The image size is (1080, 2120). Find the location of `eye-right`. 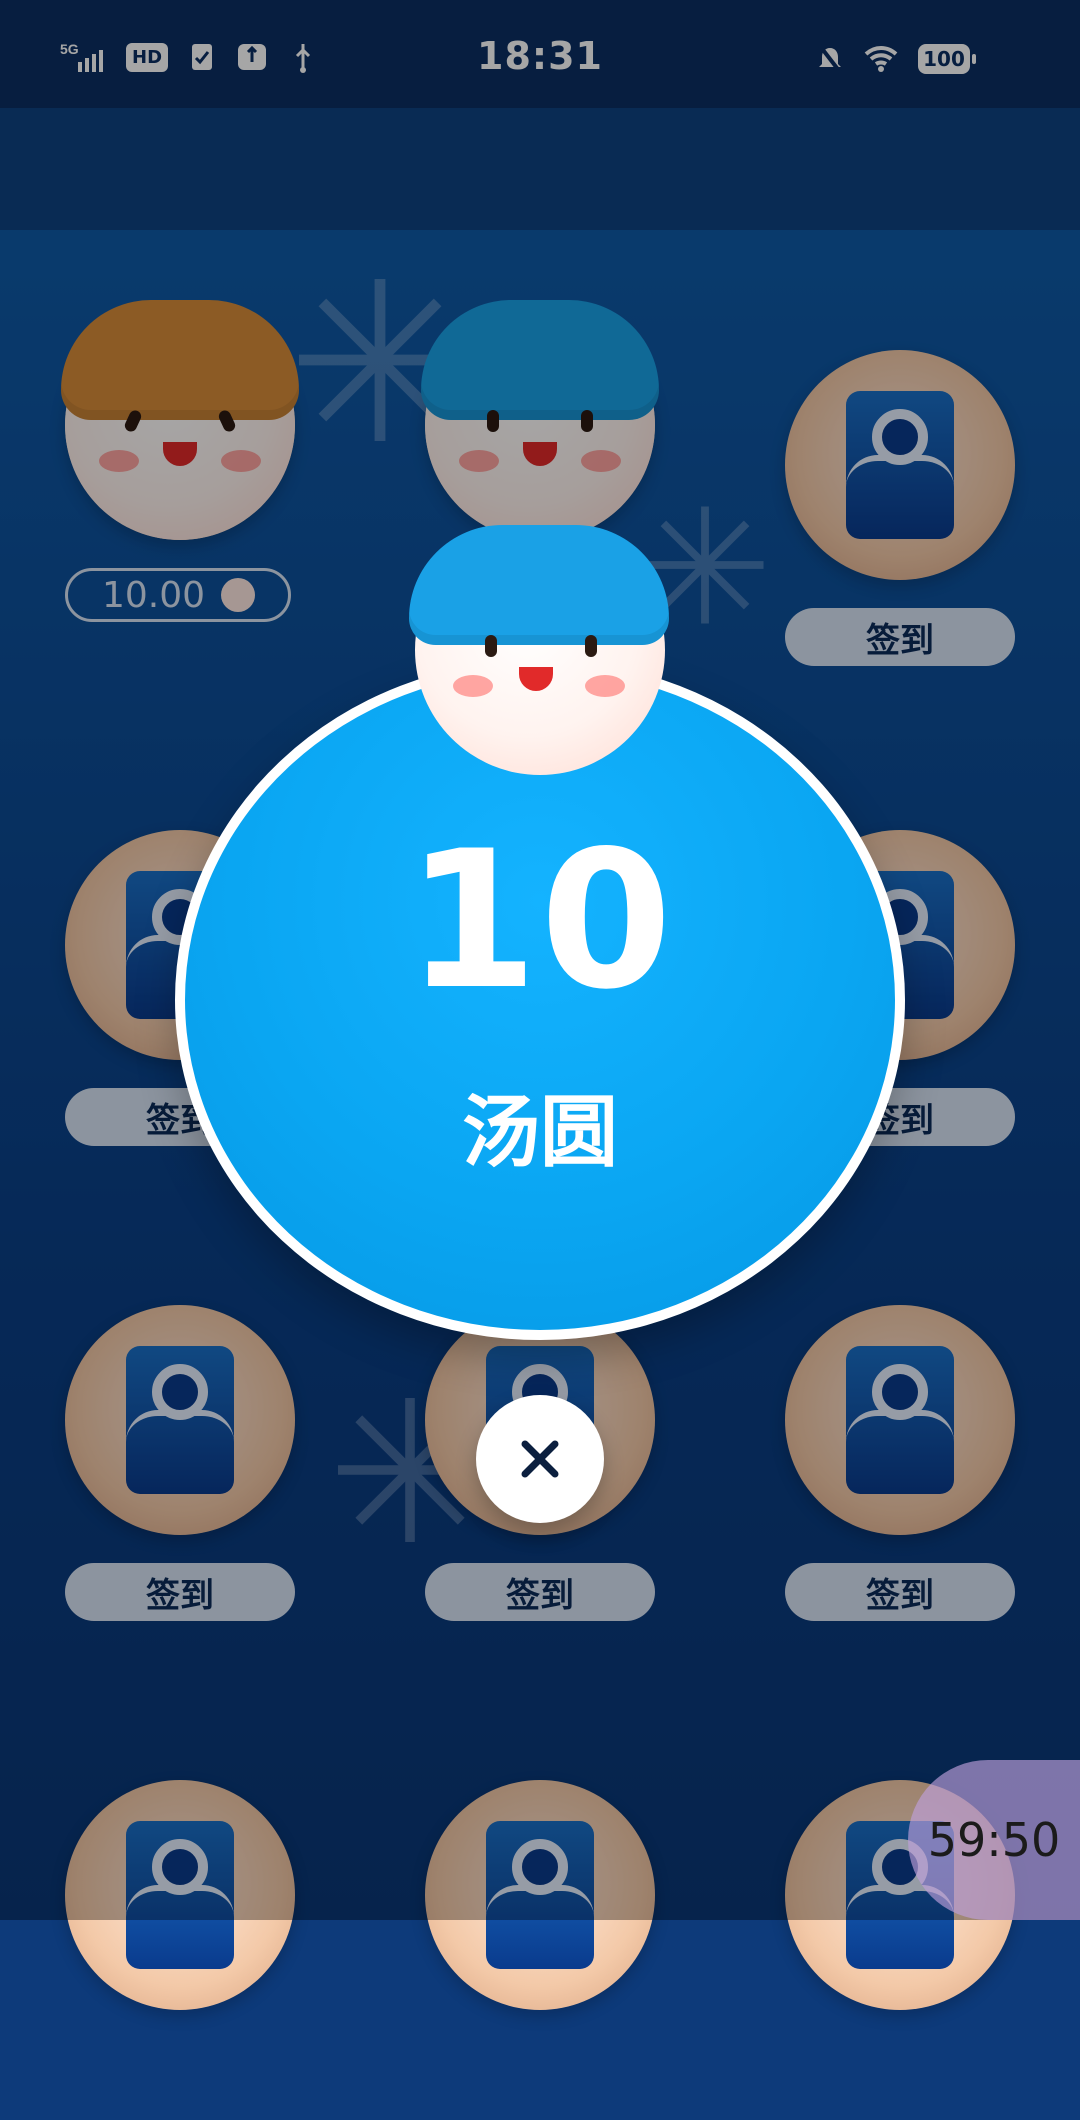

eye-right is located at coordinates (591, 646).